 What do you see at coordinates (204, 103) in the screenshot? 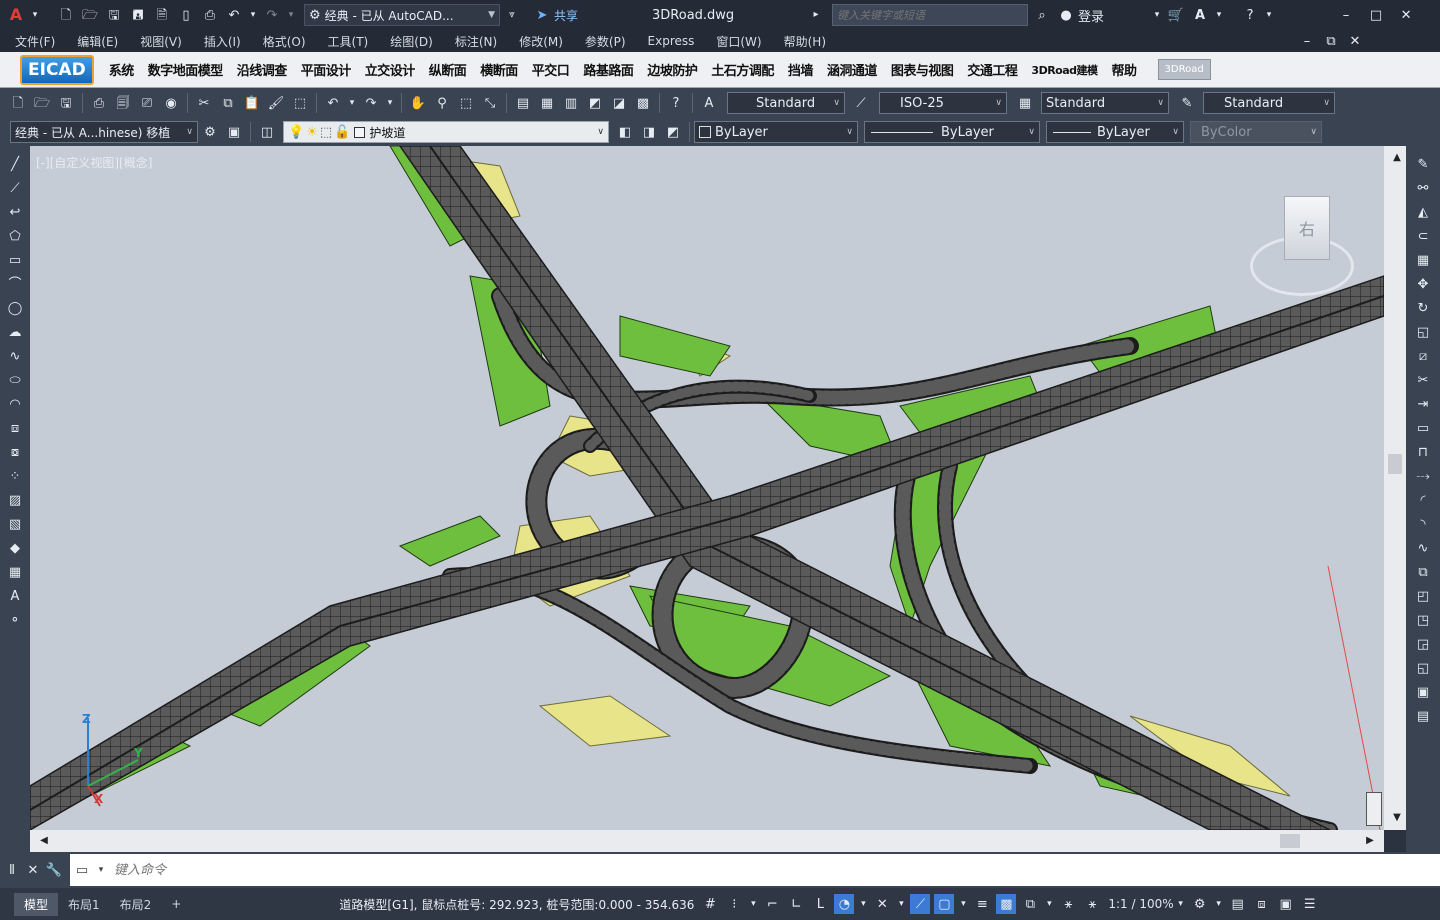
I see `cut-icon: ✂` at bounding box center [204, 103].